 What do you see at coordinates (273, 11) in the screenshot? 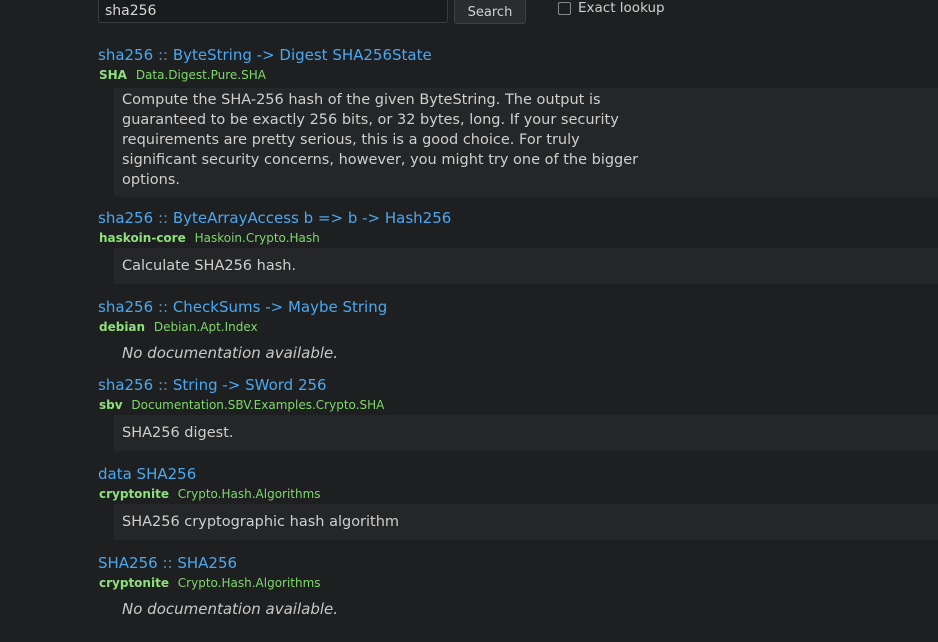
I see `search-input` at bounding box center [273, 11].